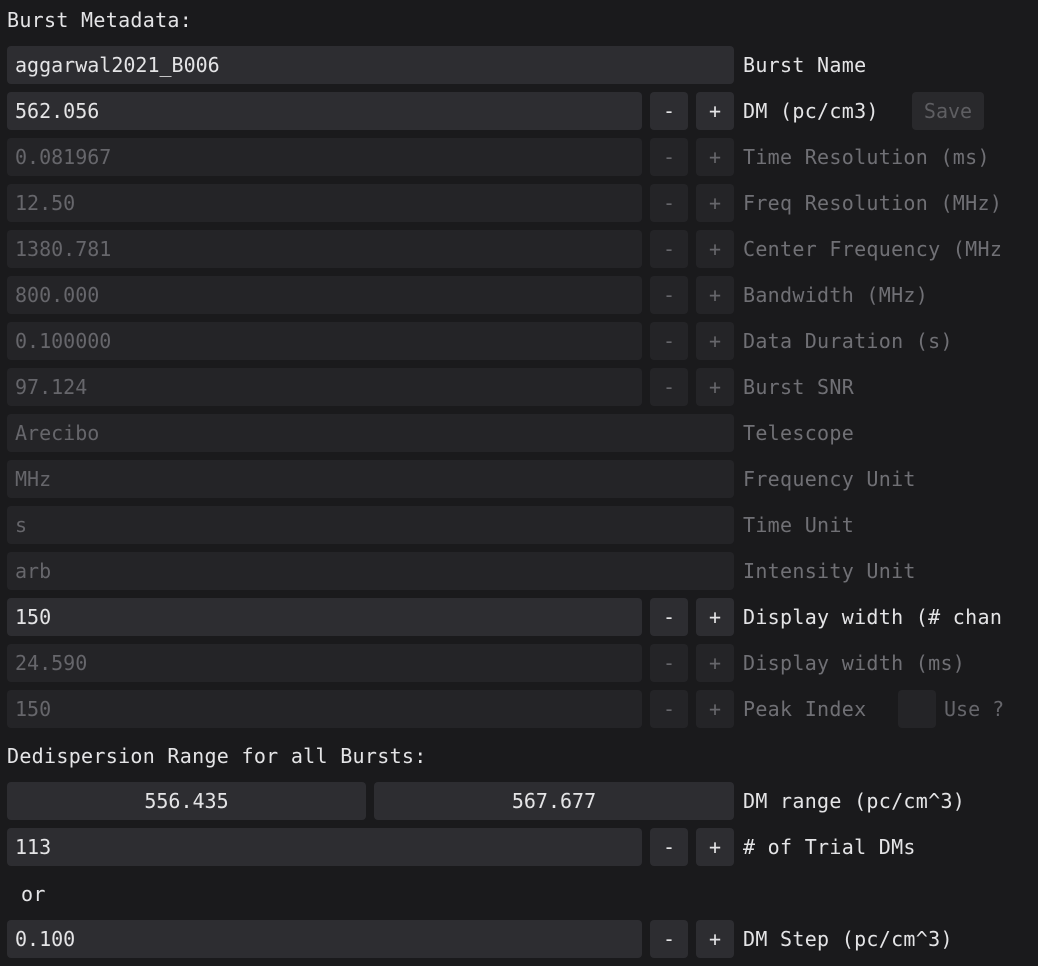  I want to click on time-unit-label: Time Unit, so click(799, 525).